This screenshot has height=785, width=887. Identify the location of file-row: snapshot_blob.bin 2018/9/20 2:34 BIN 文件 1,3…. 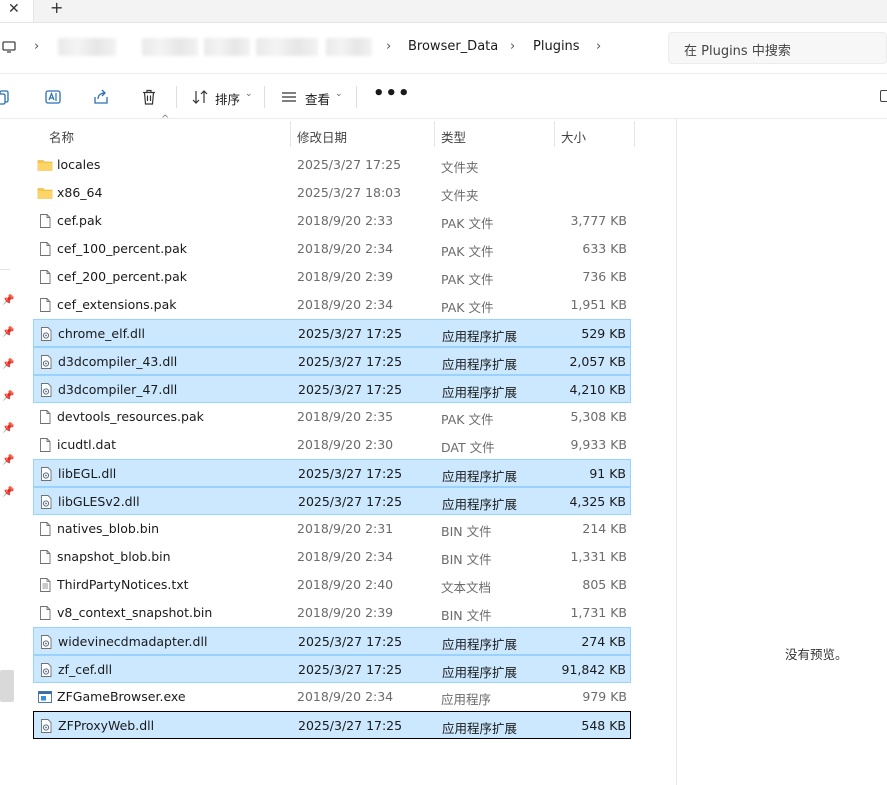
(332, 557).